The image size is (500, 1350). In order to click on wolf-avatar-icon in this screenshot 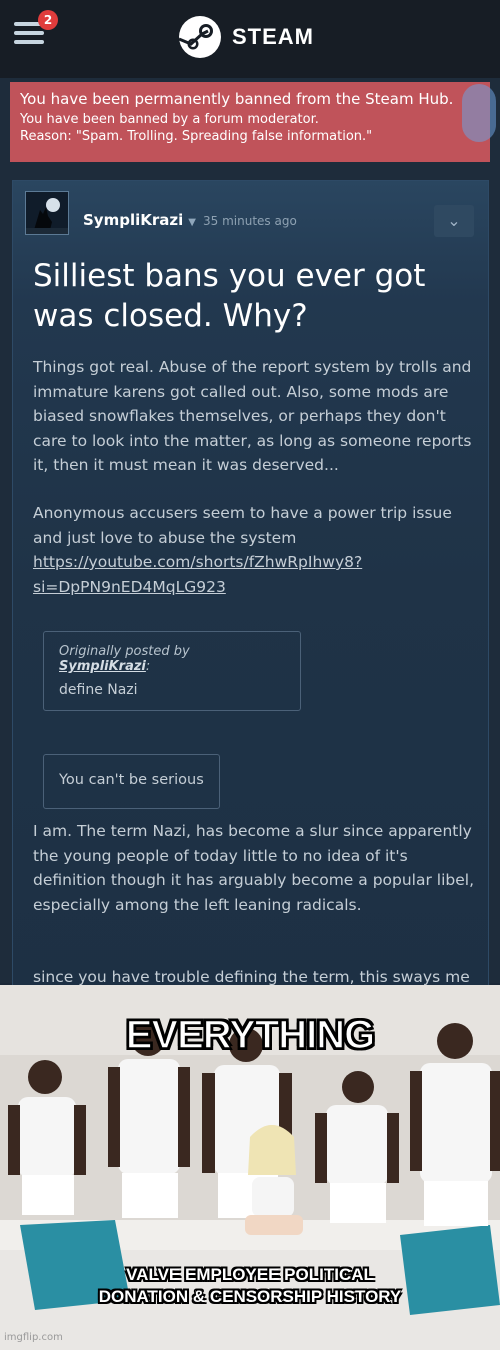, I will do `click(47, 213)`.